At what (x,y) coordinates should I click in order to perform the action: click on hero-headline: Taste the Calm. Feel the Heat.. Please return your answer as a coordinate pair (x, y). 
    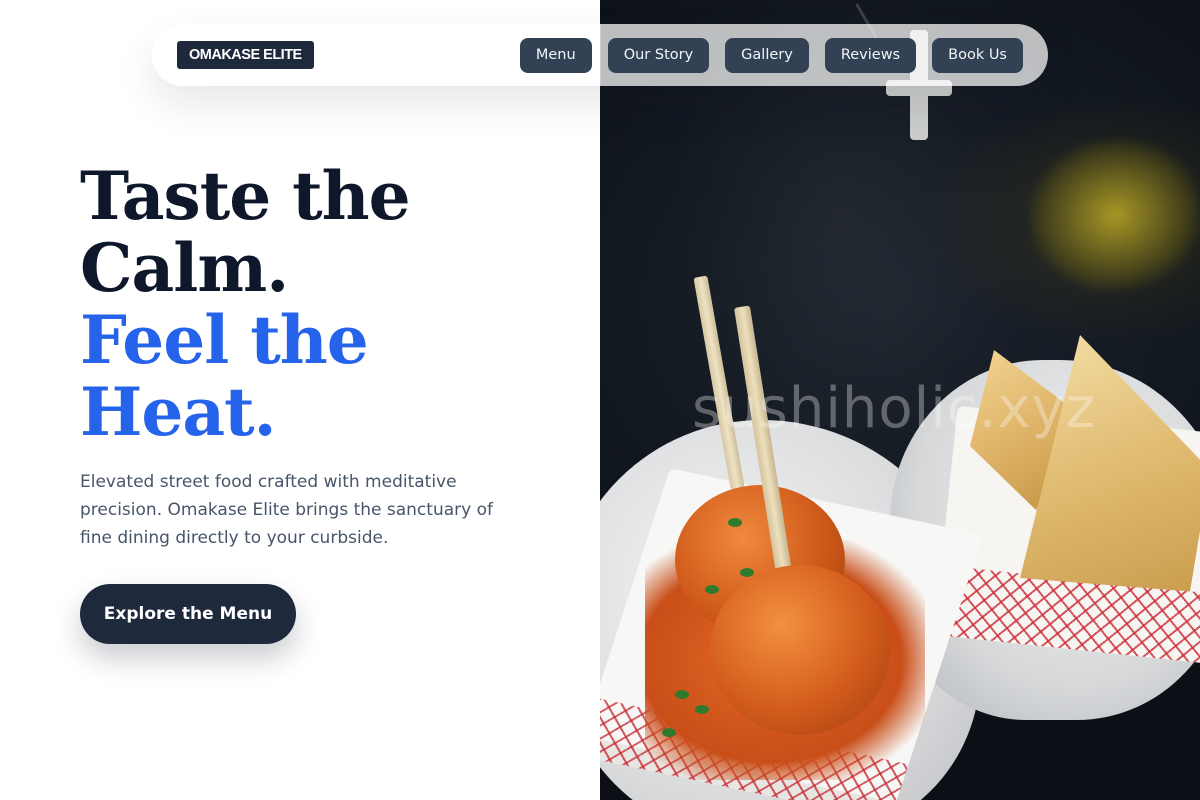
    Looking at the image, I should click on (320, 304).